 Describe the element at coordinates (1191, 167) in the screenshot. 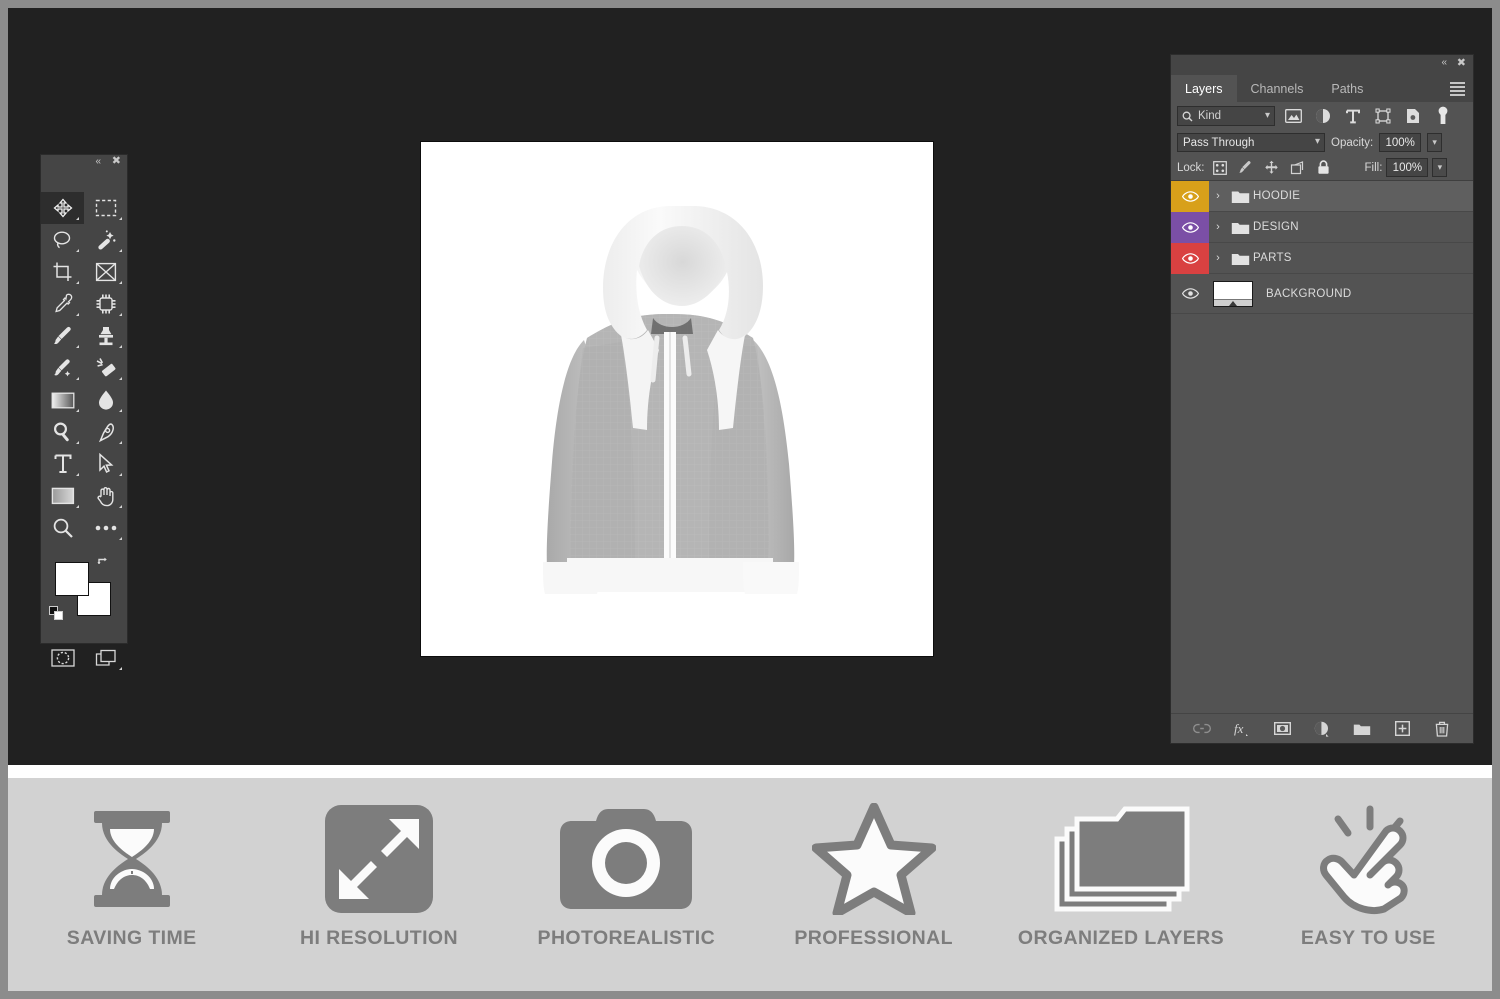

I see `lock-label: Lock:` at that location.